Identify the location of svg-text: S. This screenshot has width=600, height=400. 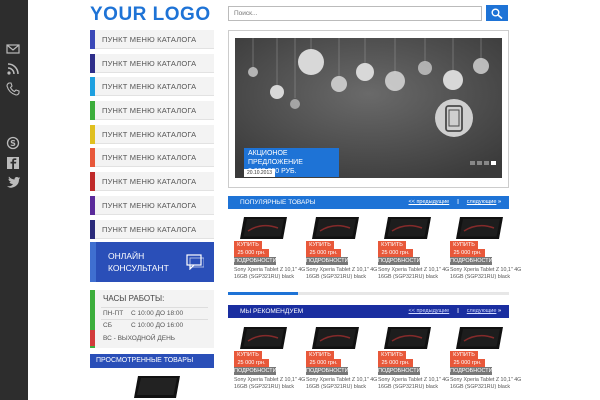
(13, 143).